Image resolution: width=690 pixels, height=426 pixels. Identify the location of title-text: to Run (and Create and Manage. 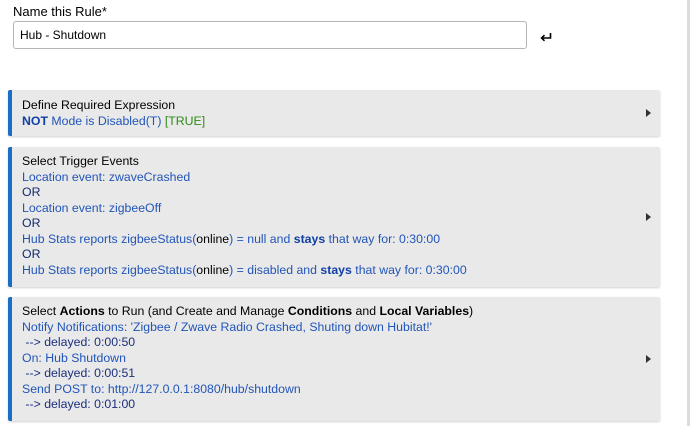
(196, 311).